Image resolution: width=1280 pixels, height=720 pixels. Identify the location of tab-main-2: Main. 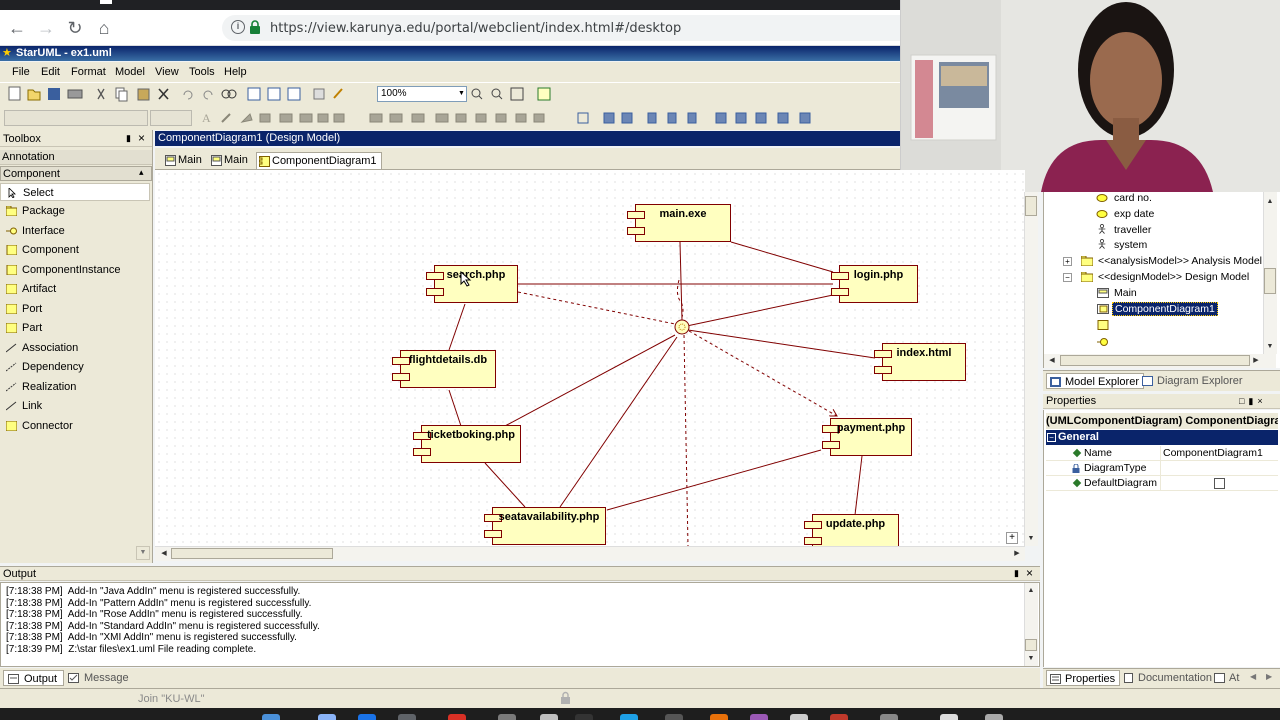
(230, 160).